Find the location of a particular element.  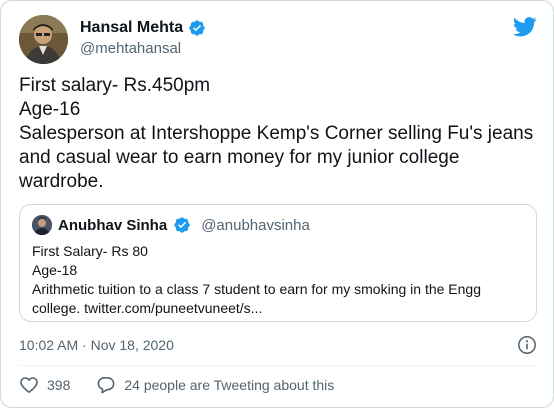

tweet-line: First salary- Rs.450pm is located at coordinates (115, 85).